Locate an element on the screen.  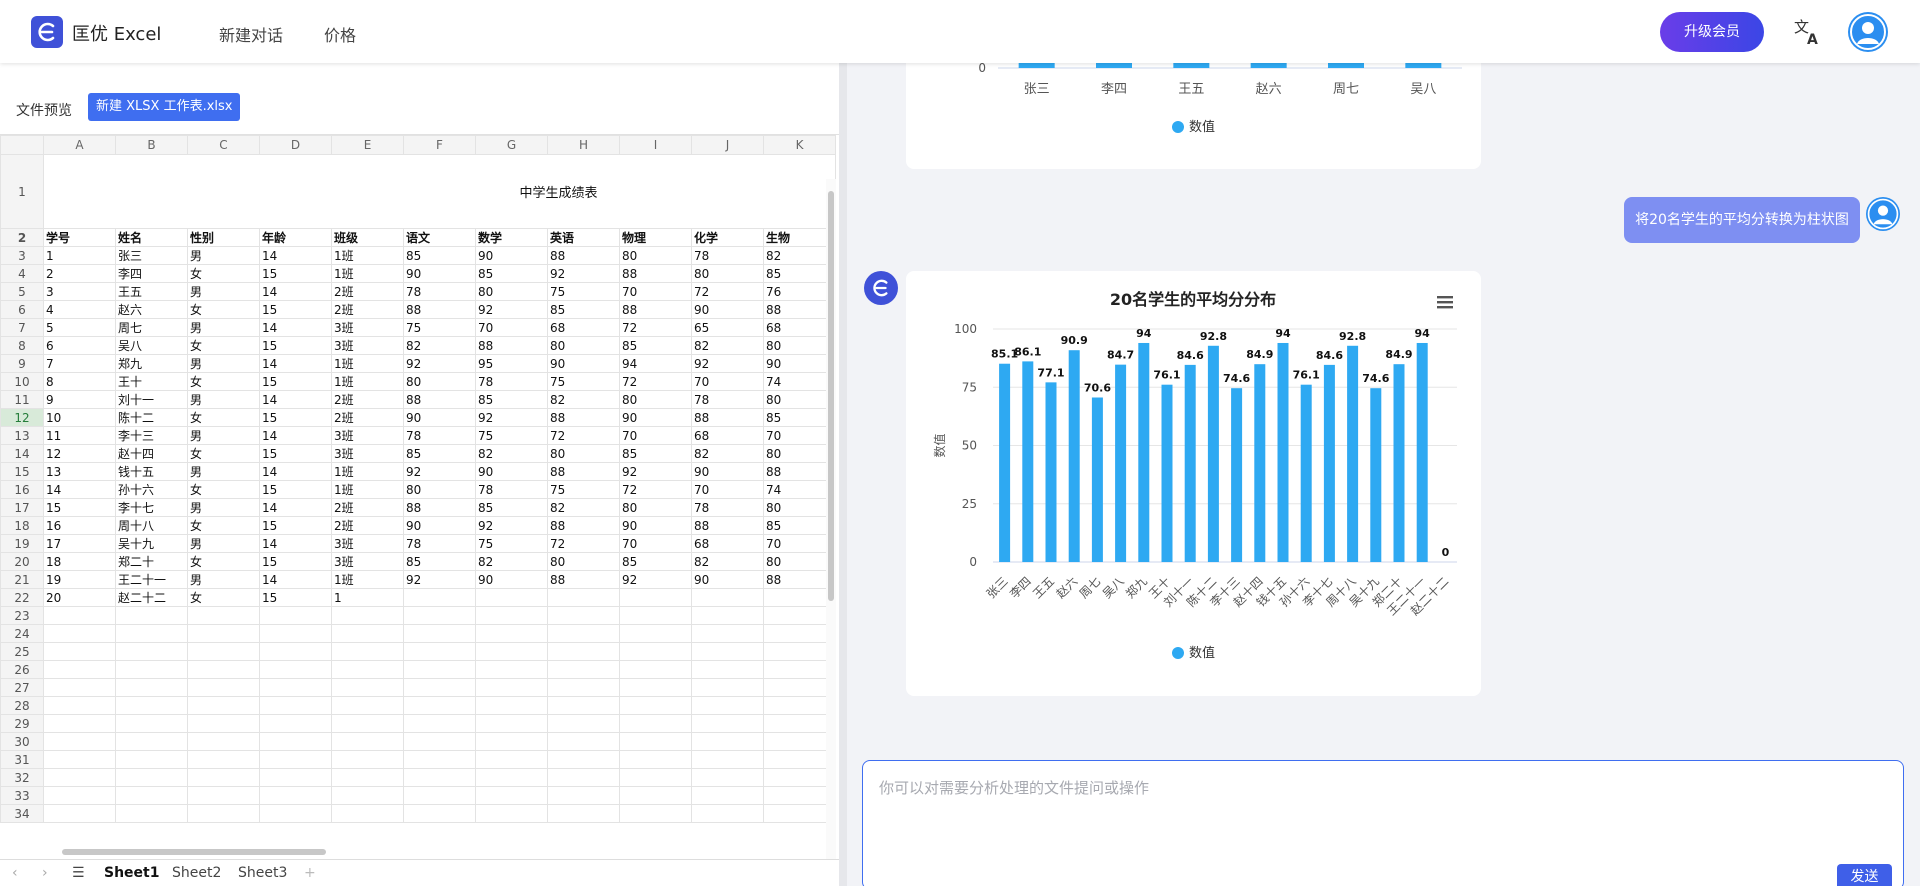
cell: 女 is located at coordinates (223, 345).